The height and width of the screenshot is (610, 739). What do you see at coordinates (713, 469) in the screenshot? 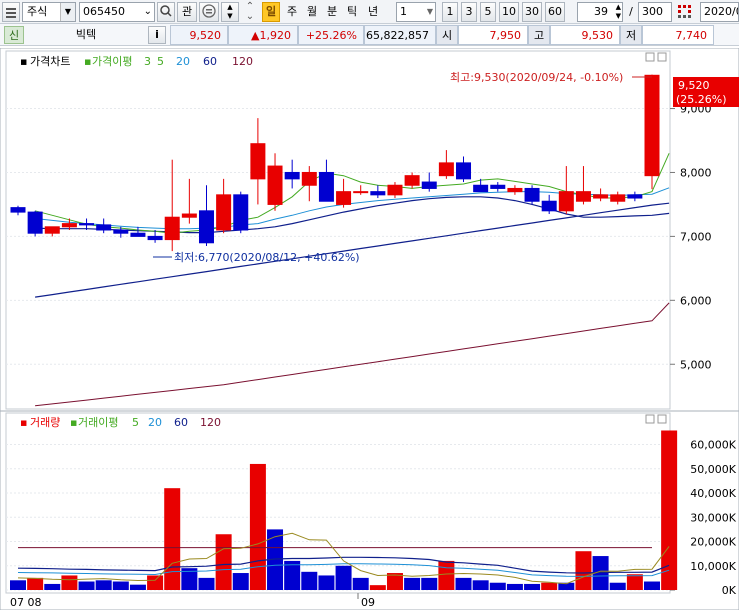
I see `volume-y-tick-label: 50,000K` at bounding box center [713, 469].